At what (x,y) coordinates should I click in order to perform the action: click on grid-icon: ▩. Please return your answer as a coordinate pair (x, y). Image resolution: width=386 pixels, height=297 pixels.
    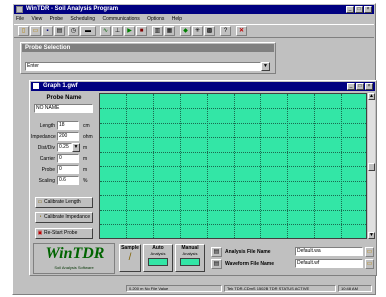
    Looking at the image, I should click on (209, 31).